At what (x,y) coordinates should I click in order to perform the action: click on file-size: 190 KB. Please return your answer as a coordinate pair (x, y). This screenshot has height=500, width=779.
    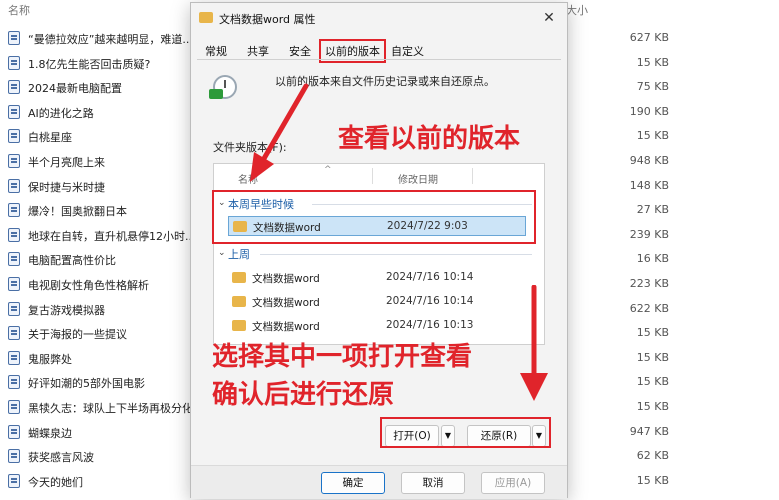
    Looking at the image, I should click on (649, 111).